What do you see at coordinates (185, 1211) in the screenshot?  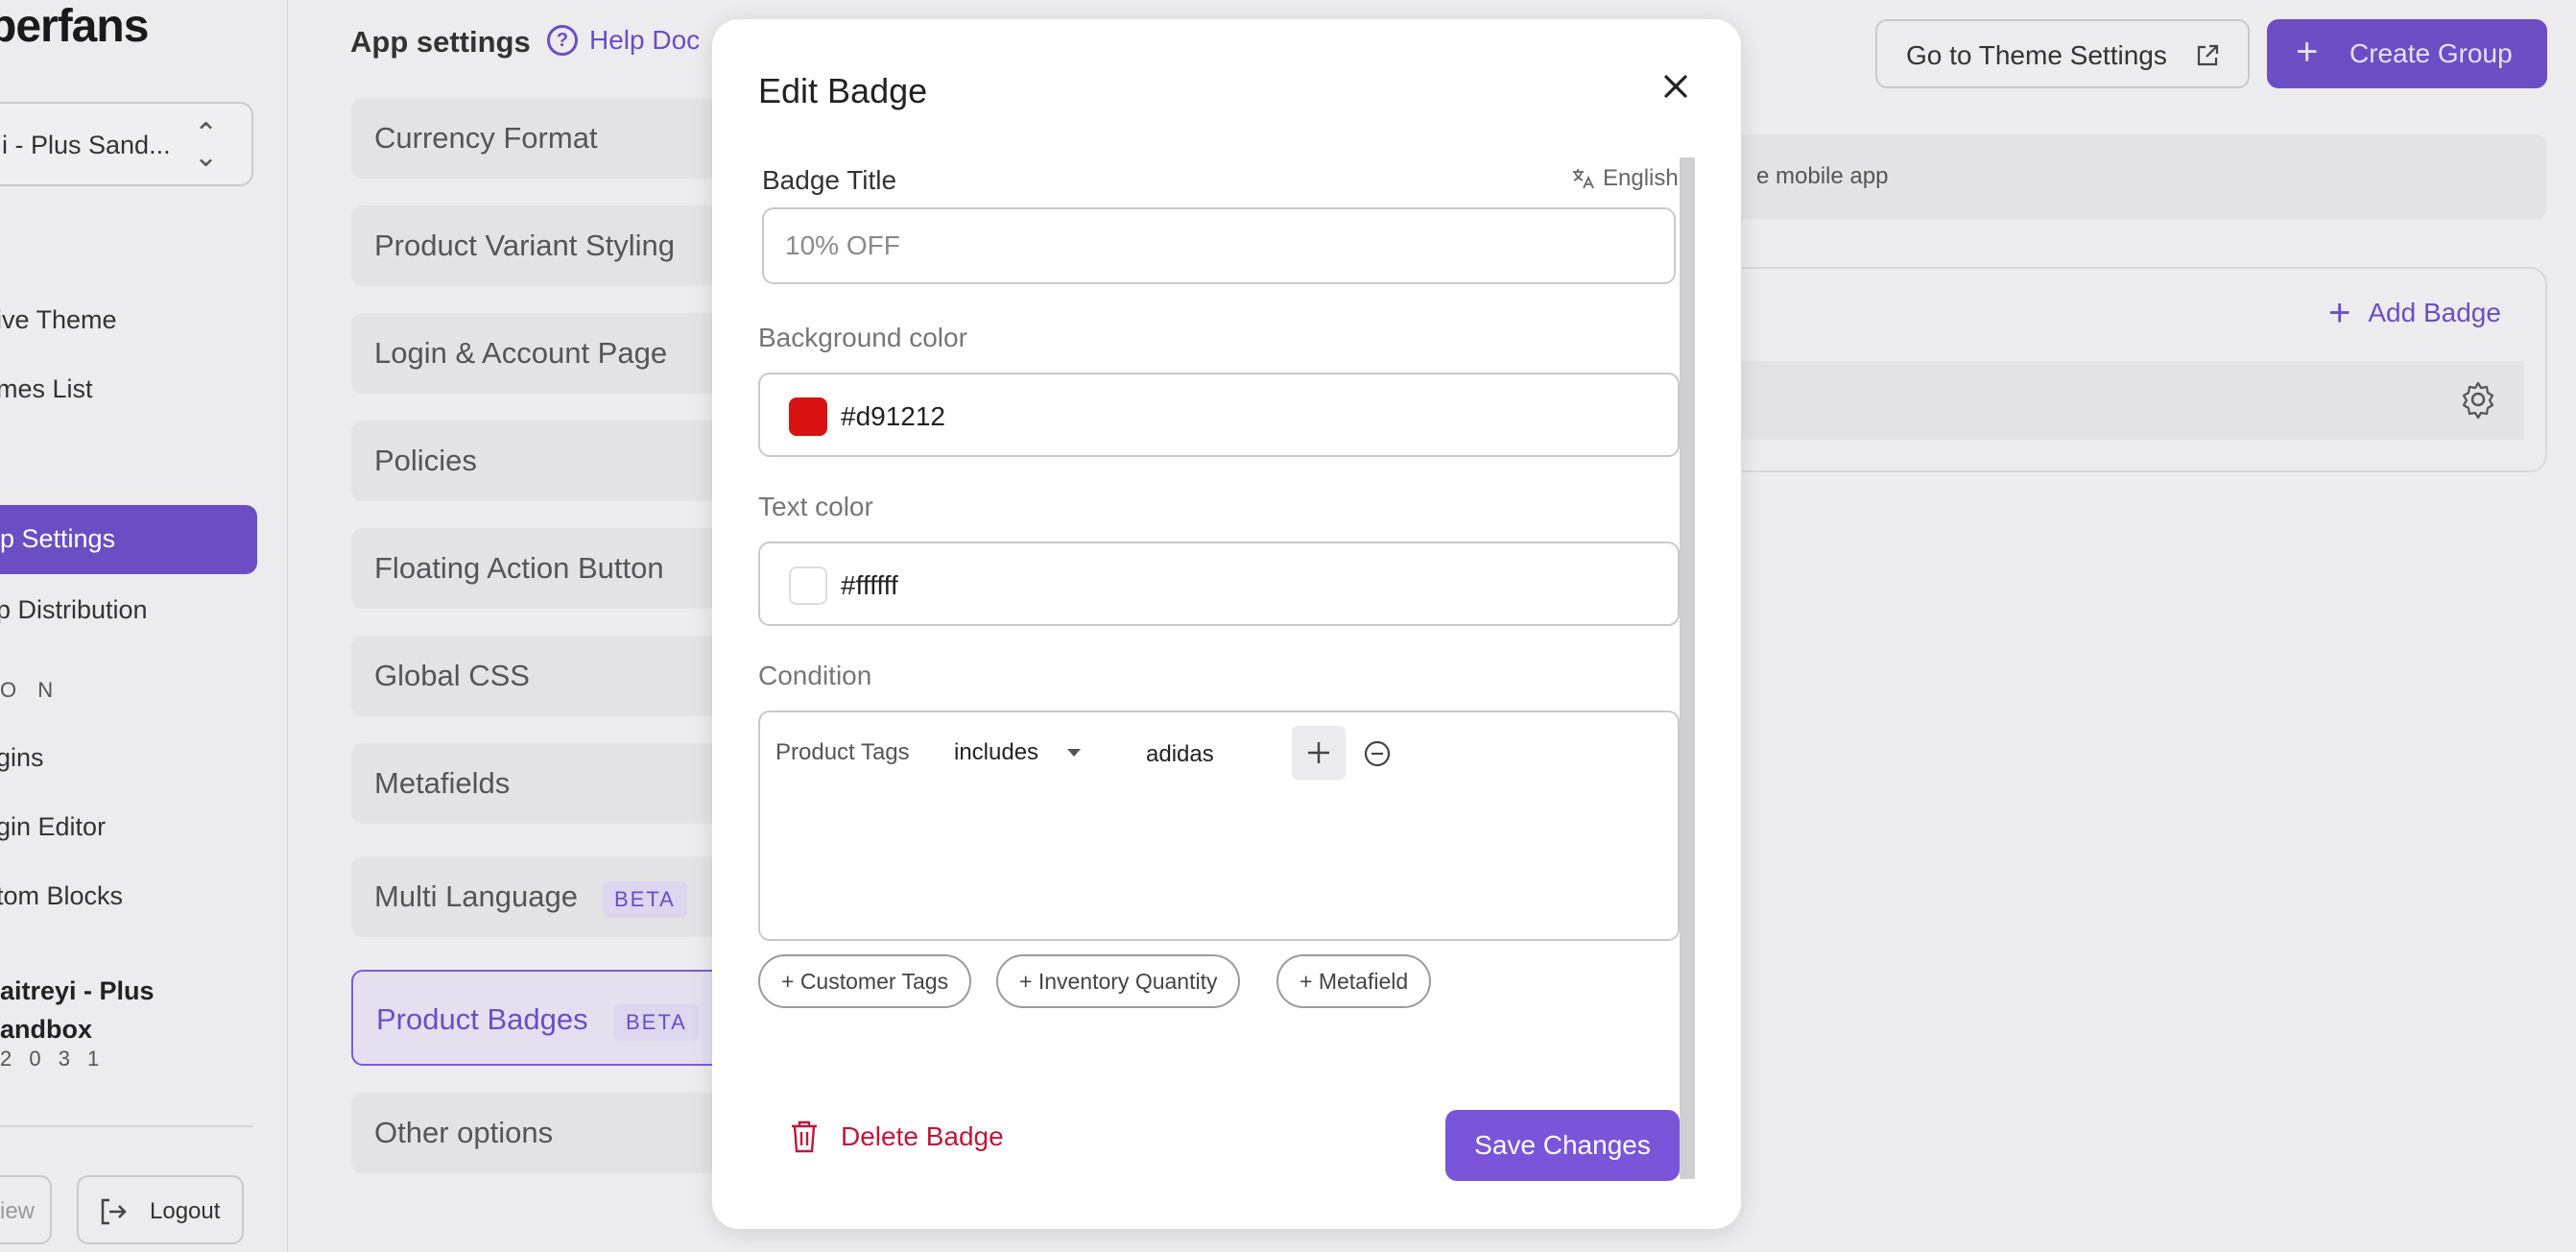 I see `logout-label: Logout` at bounding box center [185, 1211].